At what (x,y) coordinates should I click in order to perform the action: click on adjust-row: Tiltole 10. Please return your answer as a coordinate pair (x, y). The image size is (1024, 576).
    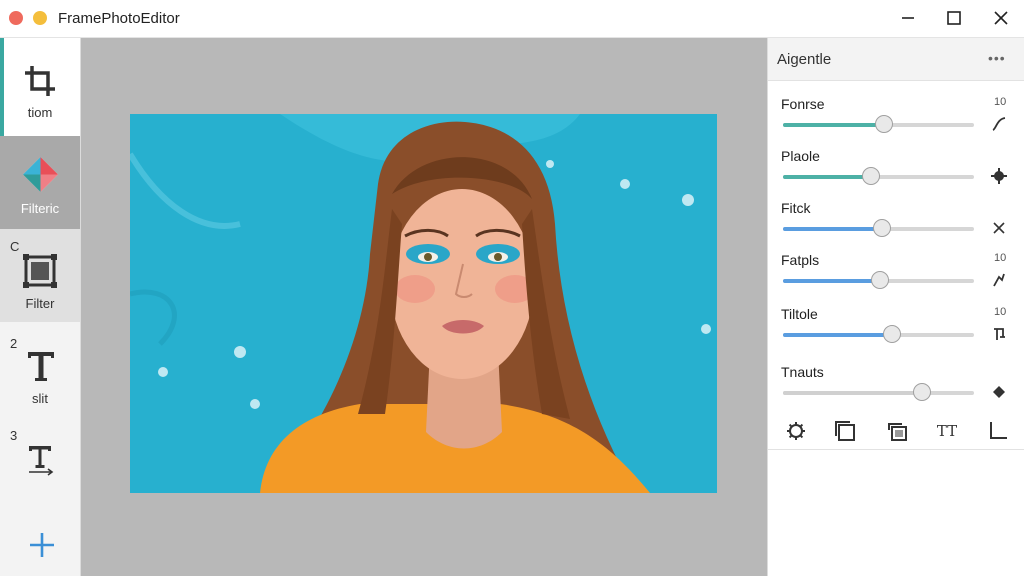
    Looking at the image, I should click on (896, 332).